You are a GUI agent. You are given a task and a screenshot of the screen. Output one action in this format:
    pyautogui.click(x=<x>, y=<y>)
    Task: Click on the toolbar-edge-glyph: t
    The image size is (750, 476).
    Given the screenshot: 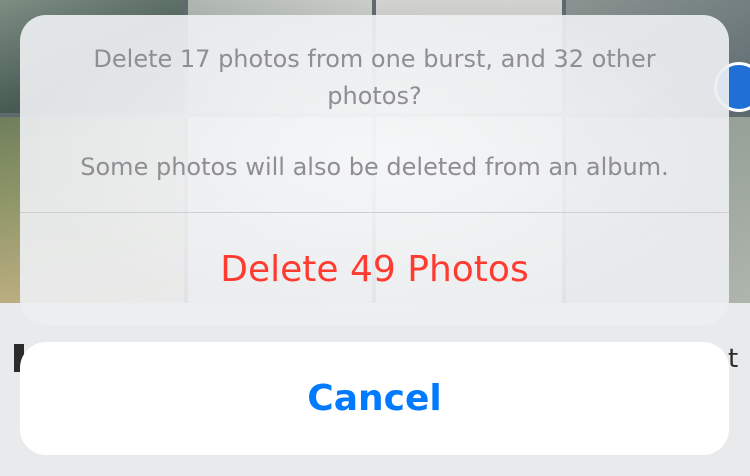 What is the action you would take?
    pyautogui.click(x=733, y=359)
    